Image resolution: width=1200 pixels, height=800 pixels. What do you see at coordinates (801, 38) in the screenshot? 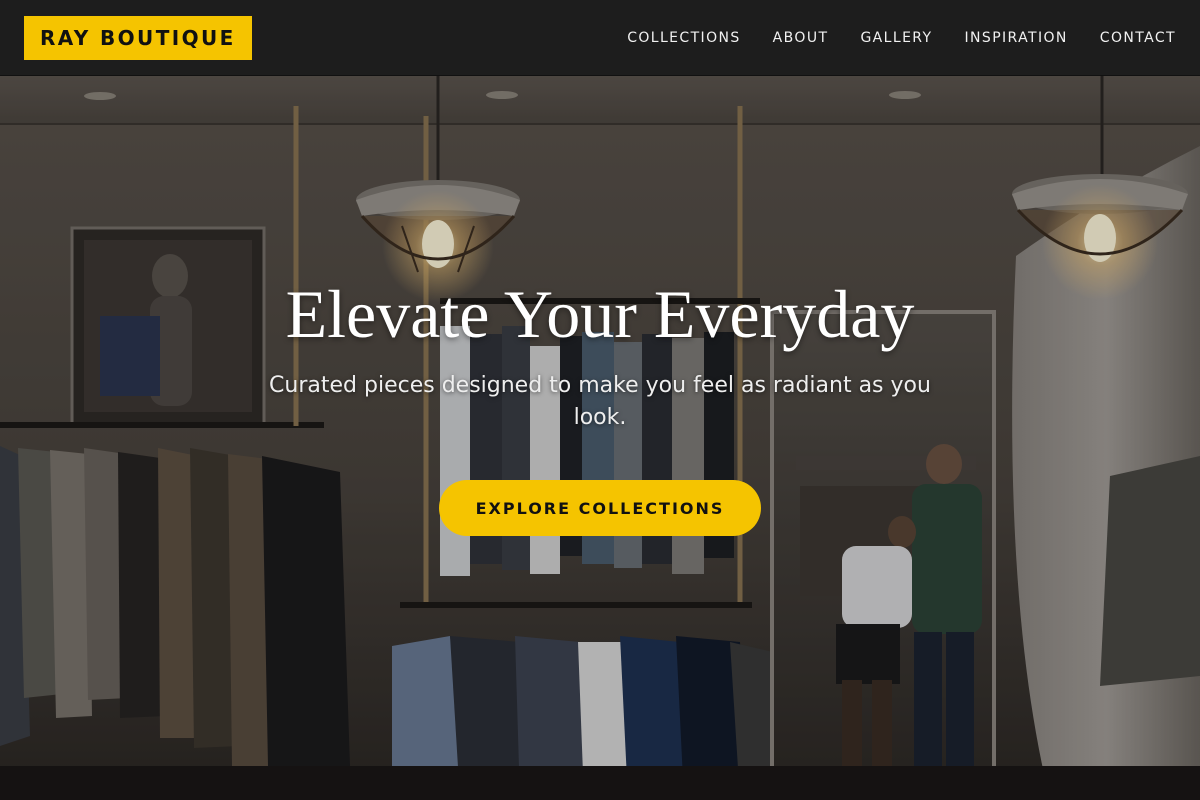
I see `nav-link-about: ABOUT` at bounding box center [801, 38].